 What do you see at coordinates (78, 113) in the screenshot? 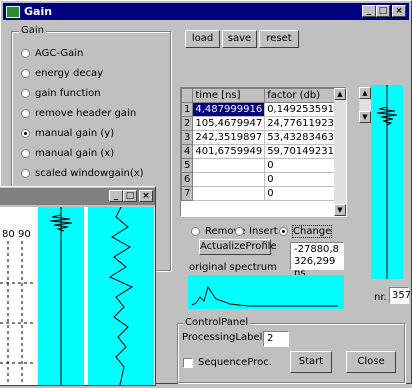
I see `gain-option-4: remove header gain` at bounding box center [78, 113].